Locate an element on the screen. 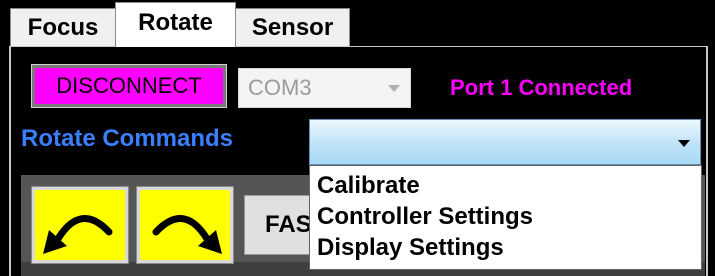 The image size is (715, 276). panel-border-right is located at coordinates (707, 161).